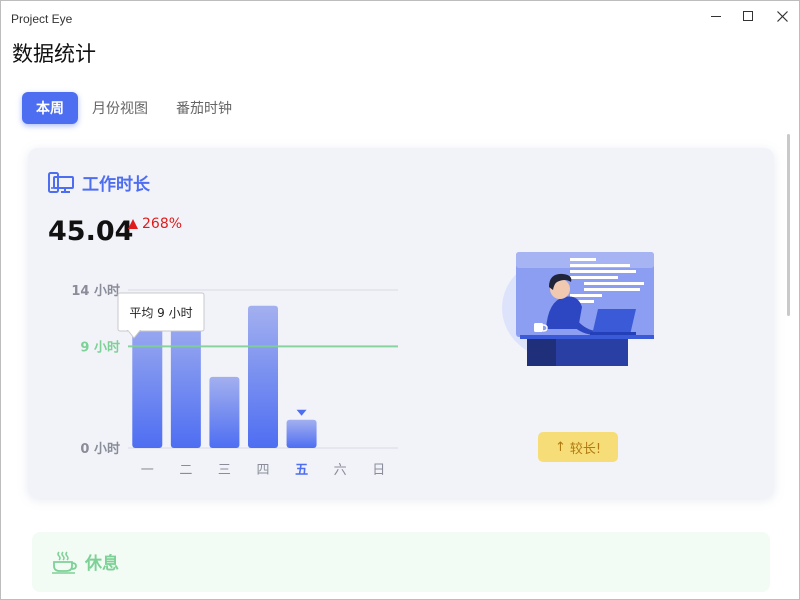 This screenshot has width=800, height=600. Describe the element at coordinates (42, 19) in the screenshot. I see `app-title: Project Eye` at that location.